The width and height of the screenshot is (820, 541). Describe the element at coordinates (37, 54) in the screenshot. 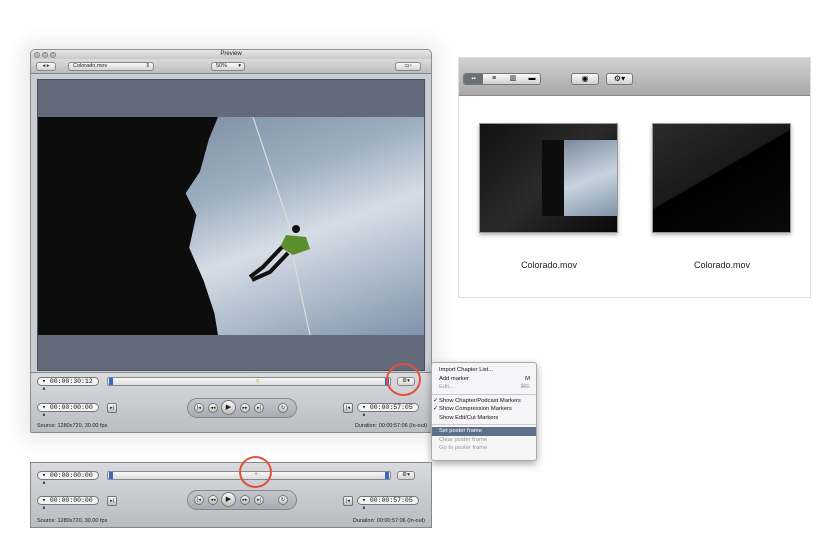

I see `close-button` at that location.